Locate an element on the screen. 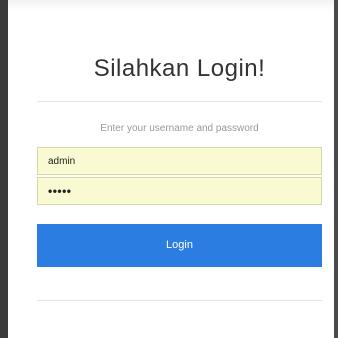  password-field-wrapper is located at coordinates (179, 191).